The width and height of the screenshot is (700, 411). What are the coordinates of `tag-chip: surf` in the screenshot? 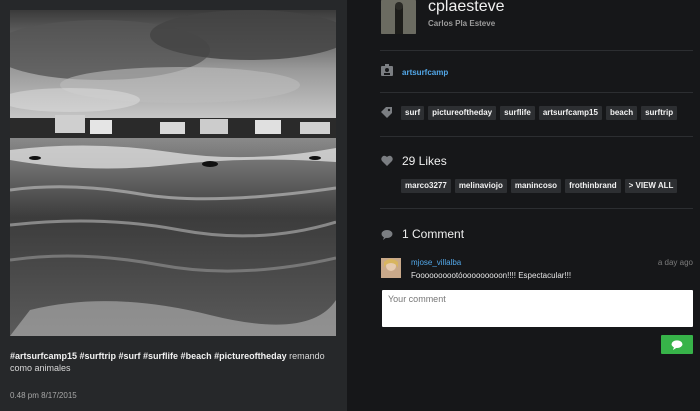 It's located at (413, 113).